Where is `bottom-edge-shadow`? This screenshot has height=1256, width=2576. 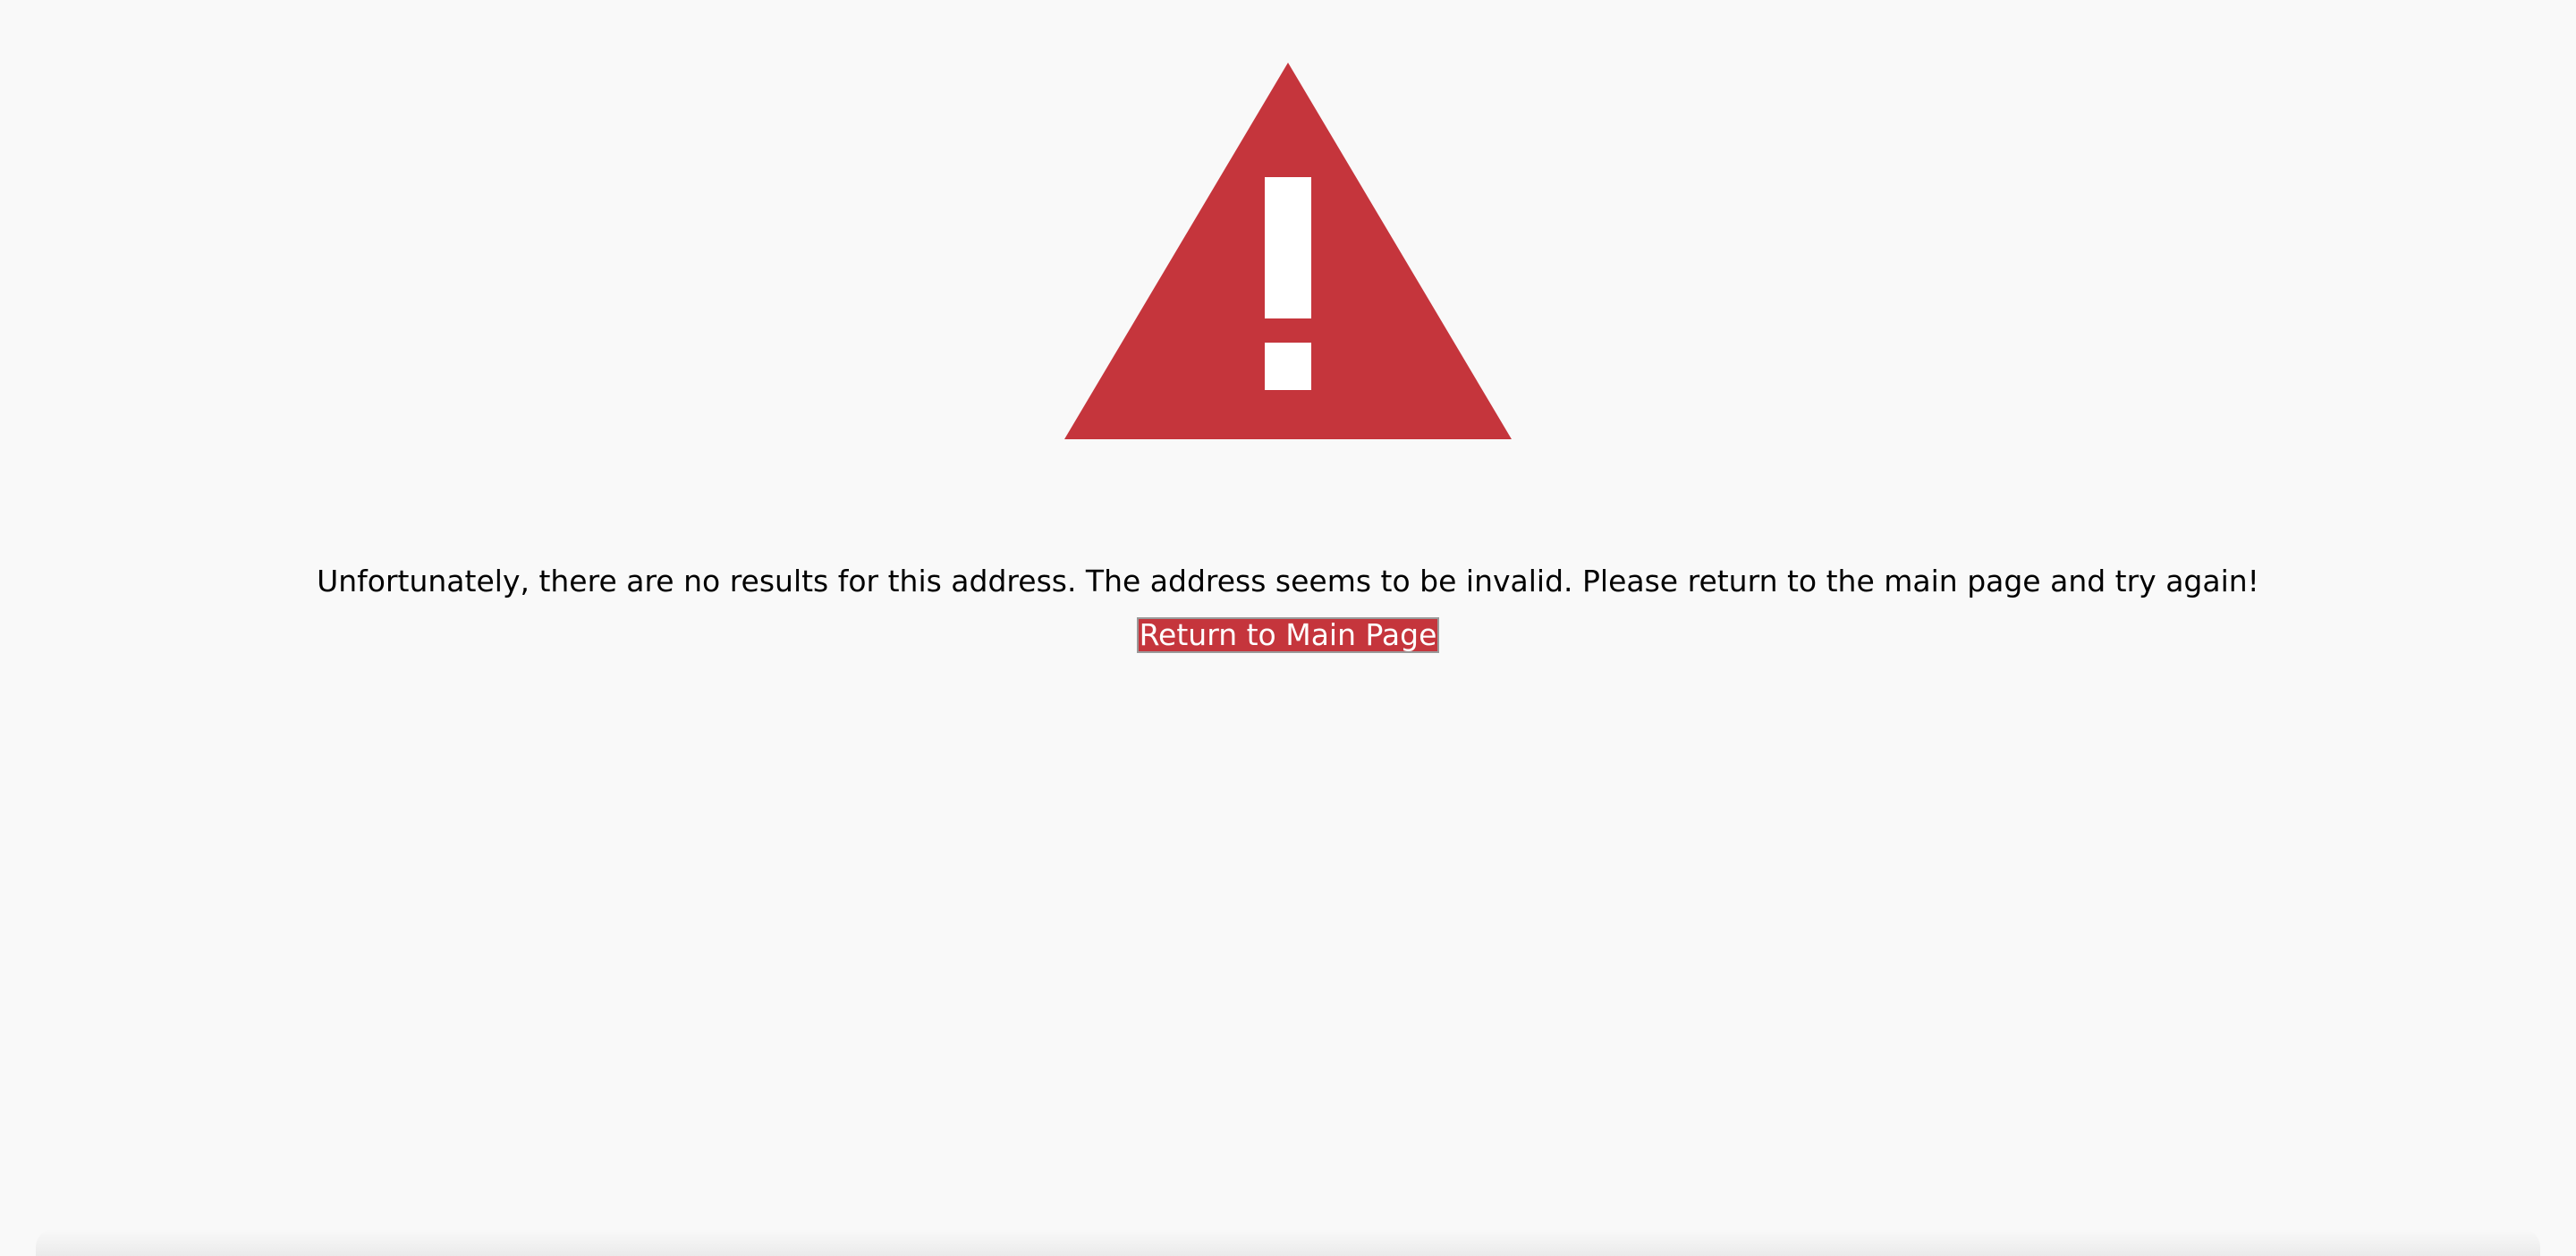
bottom-edge-shadow is located at coordinates (1288, 1242).